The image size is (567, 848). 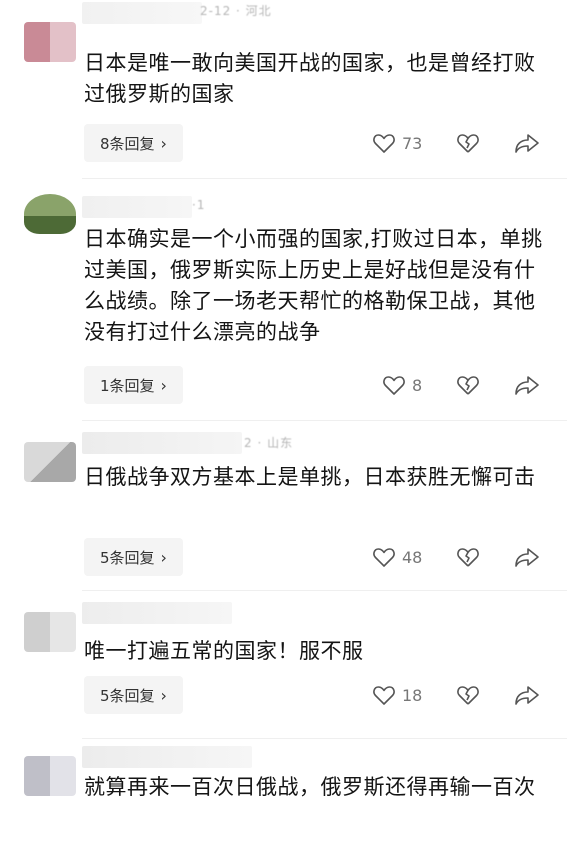 What do you see at coordinates (412, 143) in the screenshot?
I see `like-count: 73` at bounding box center [412, 143].